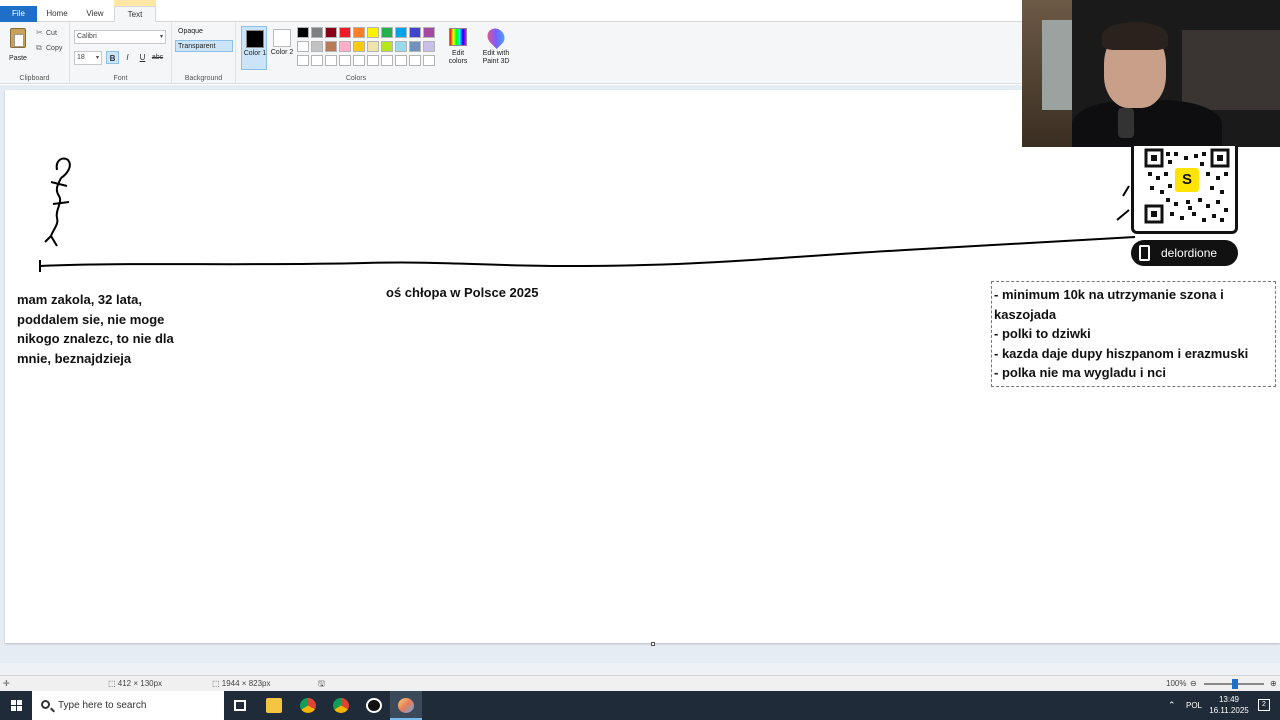 Image resolution: width=1280 pixels, height=720 pixels. Describe the element at coordinates (128, 705) in the screenshot. I see `taskbar-search-input: Type here to search` at that location.